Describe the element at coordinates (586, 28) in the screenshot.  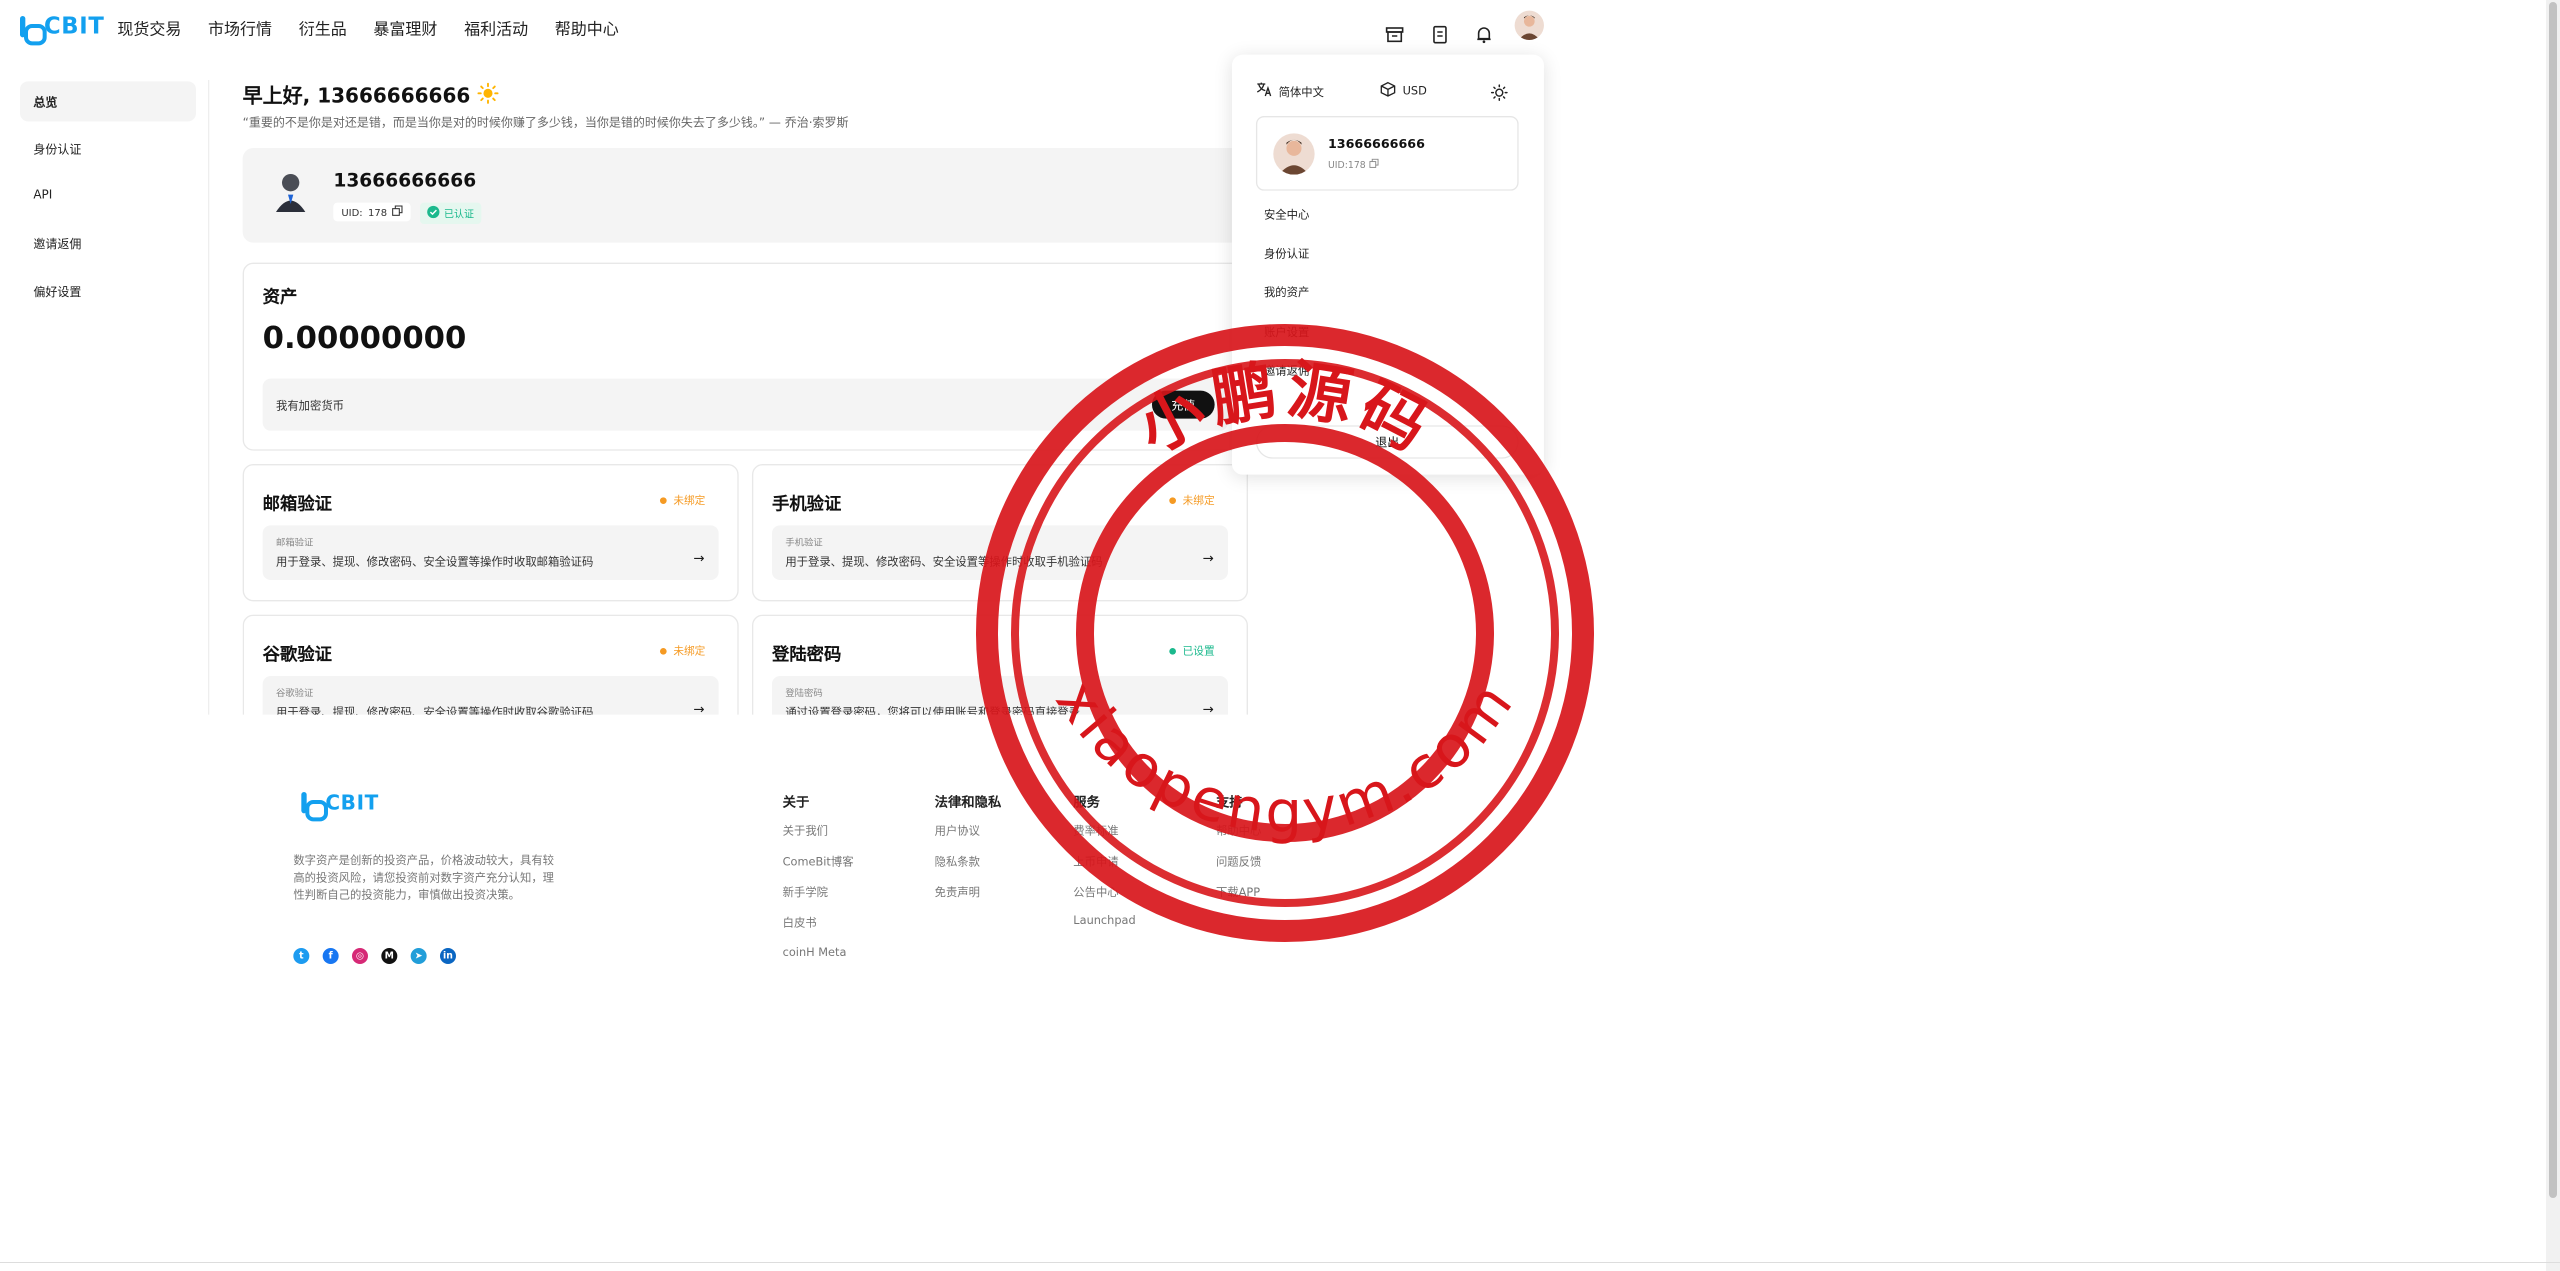
I see `nav-help: 帮助中心` at that location.